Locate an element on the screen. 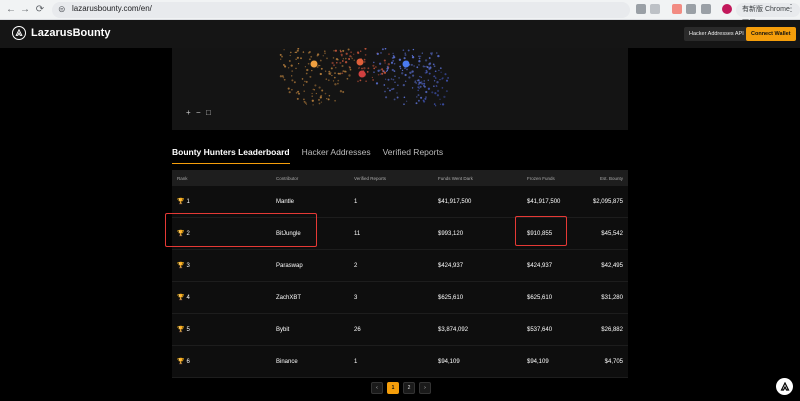 The image size is (800, 401). network-graph: + − □ is located at coordinates (400, 89).